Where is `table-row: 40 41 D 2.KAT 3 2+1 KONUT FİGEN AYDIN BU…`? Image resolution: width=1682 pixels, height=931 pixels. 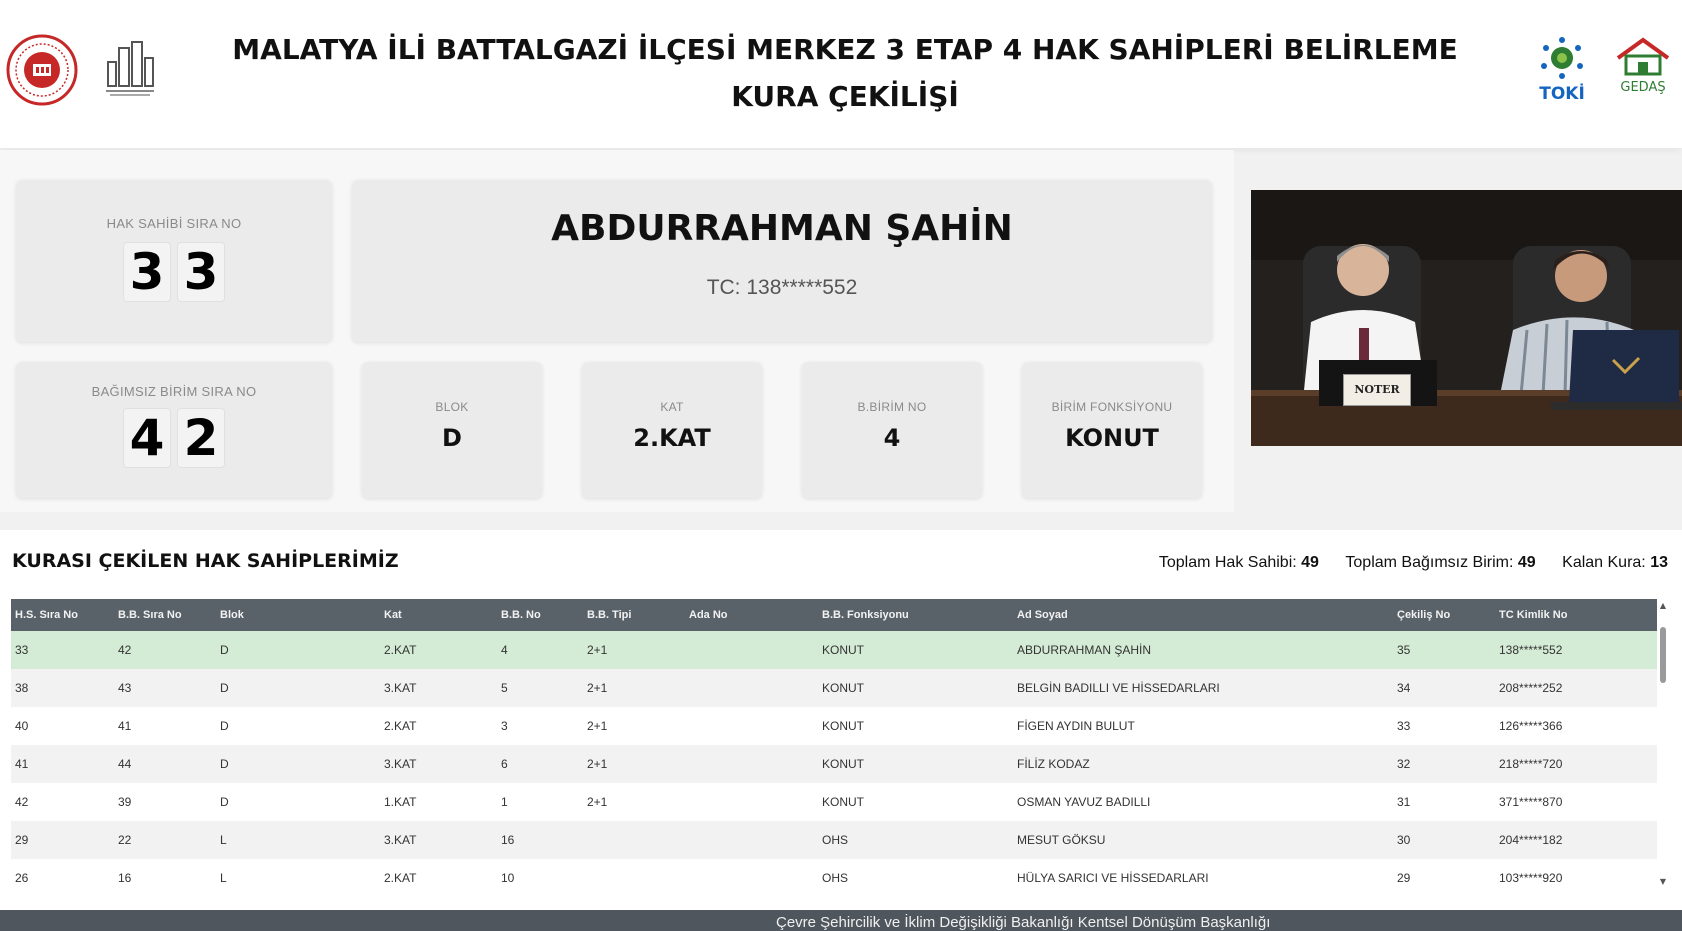 table-row: 40 41 D 2.KAT 3 2+1 KONUT FİGEN AYDIN BU… is located at coordinates (834, 726).